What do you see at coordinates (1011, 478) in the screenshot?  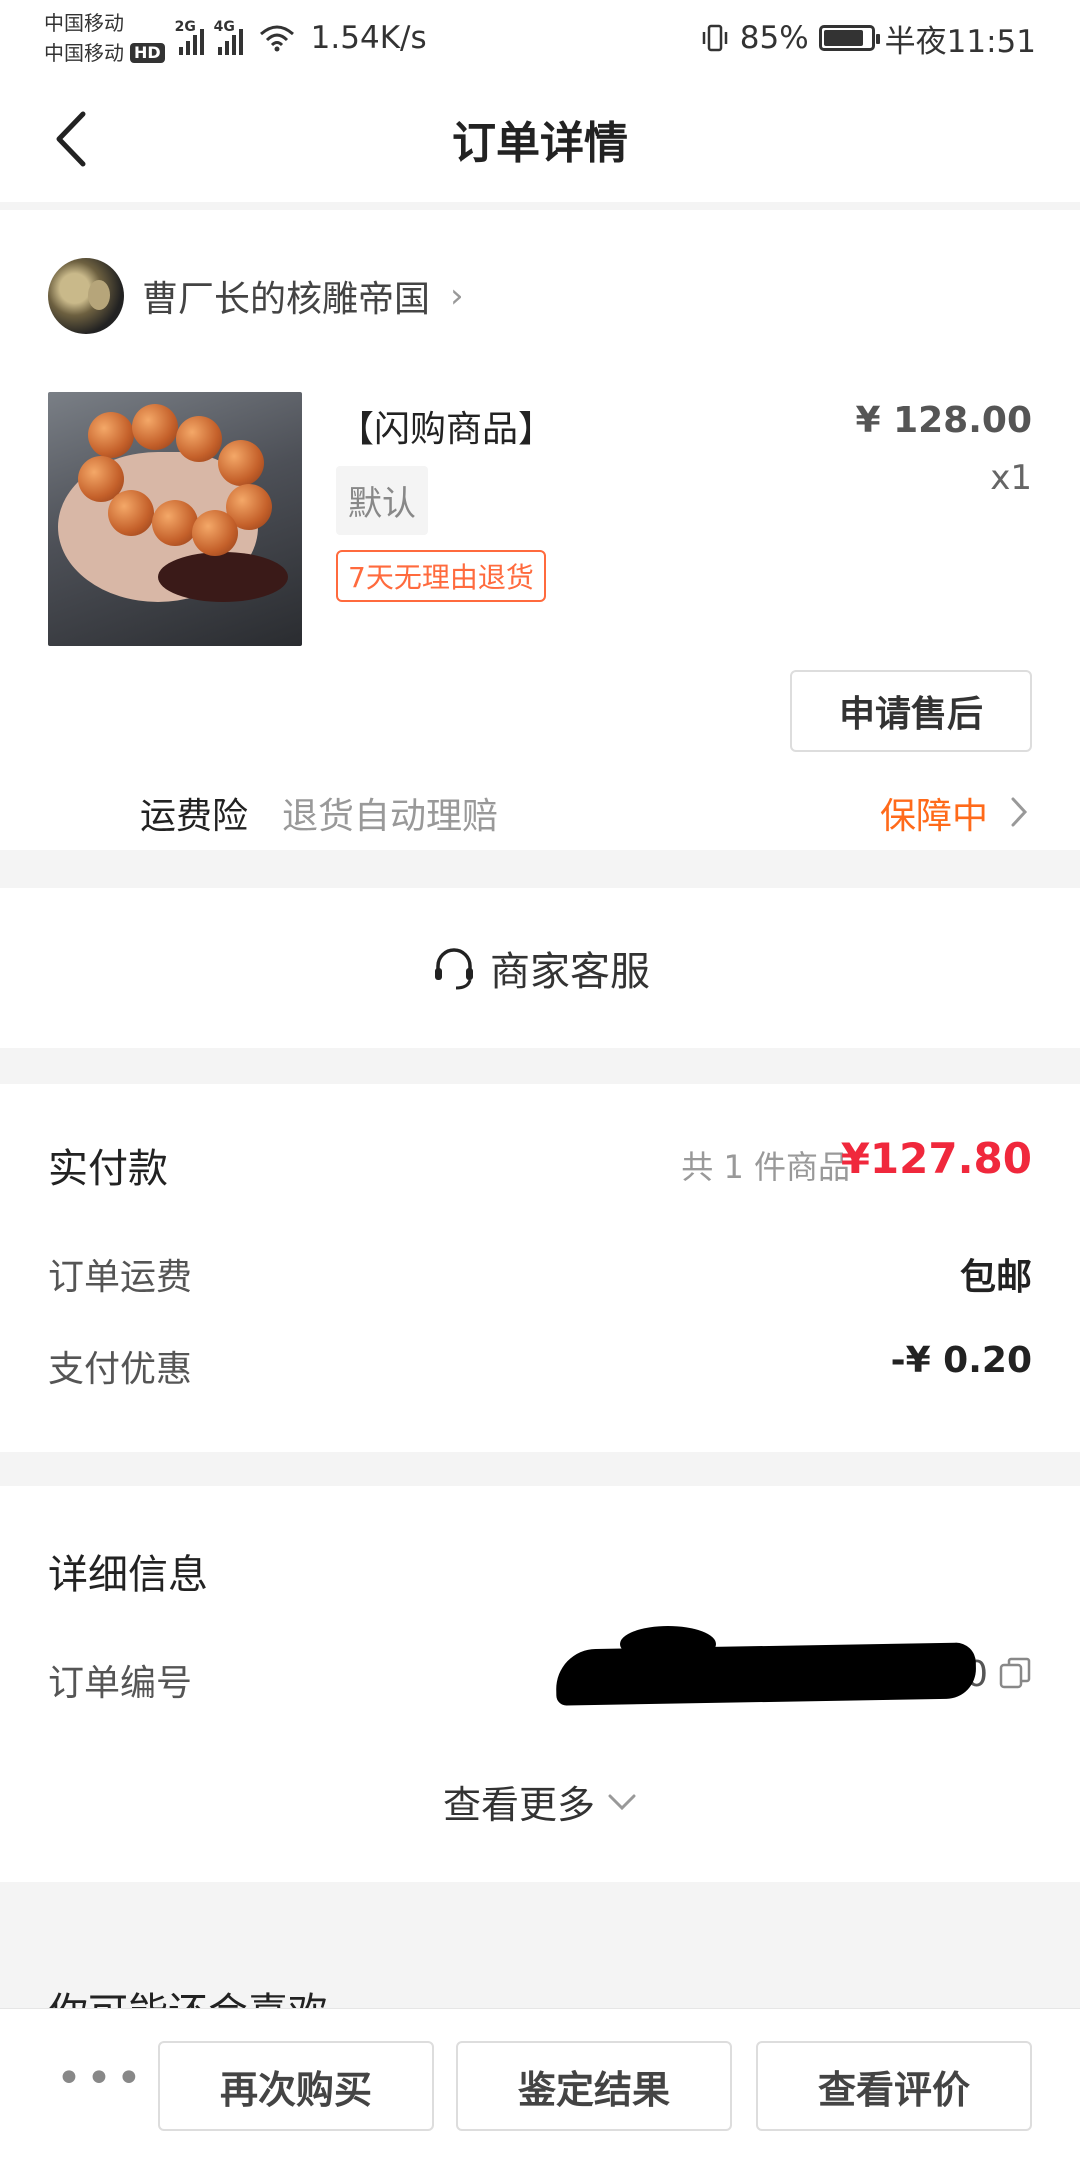 I see `product-quantity: x1` at bounding box center [1011, 478].